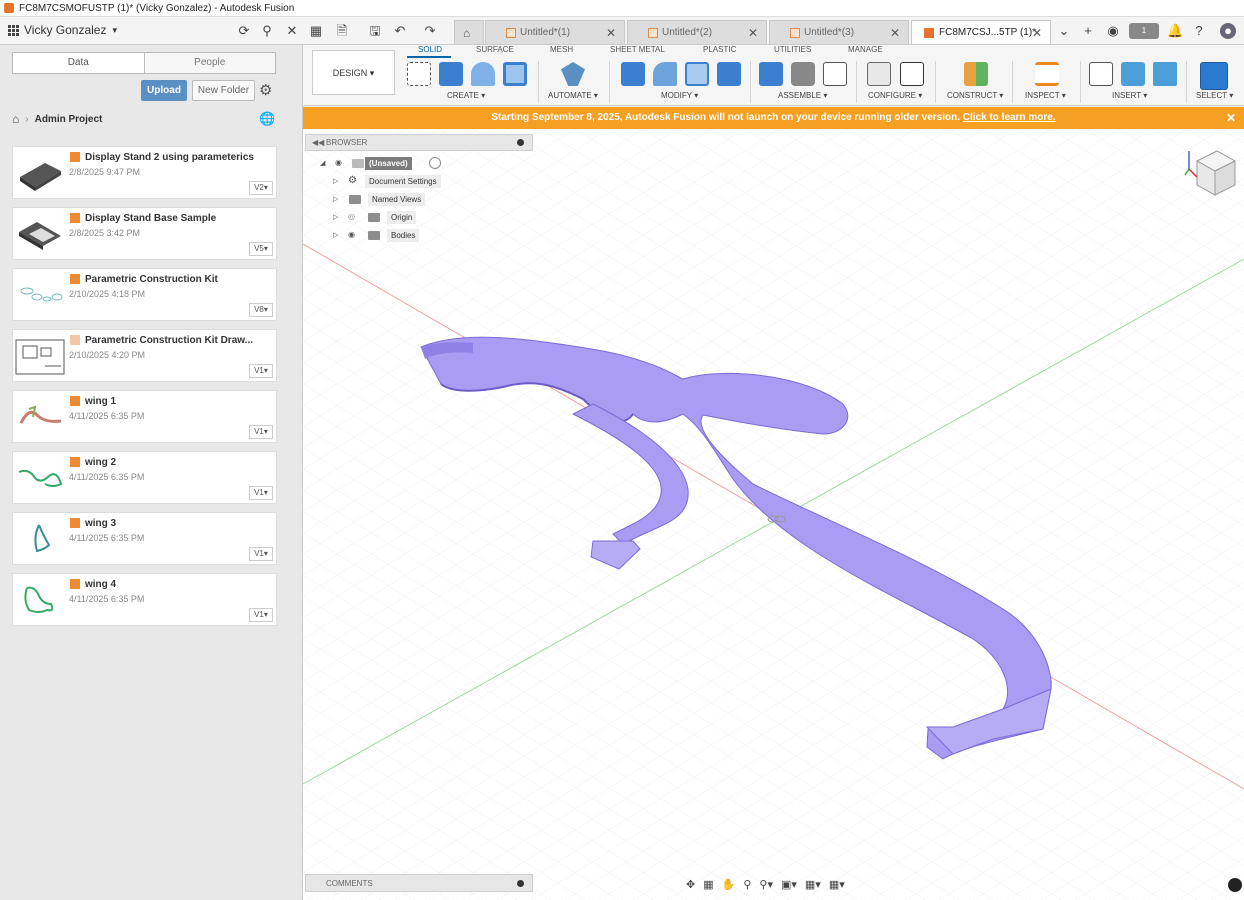  Describe the element at coordinates (1009, 117) in the screenshot. I see `banner-link: Click to learn more.` at that location.